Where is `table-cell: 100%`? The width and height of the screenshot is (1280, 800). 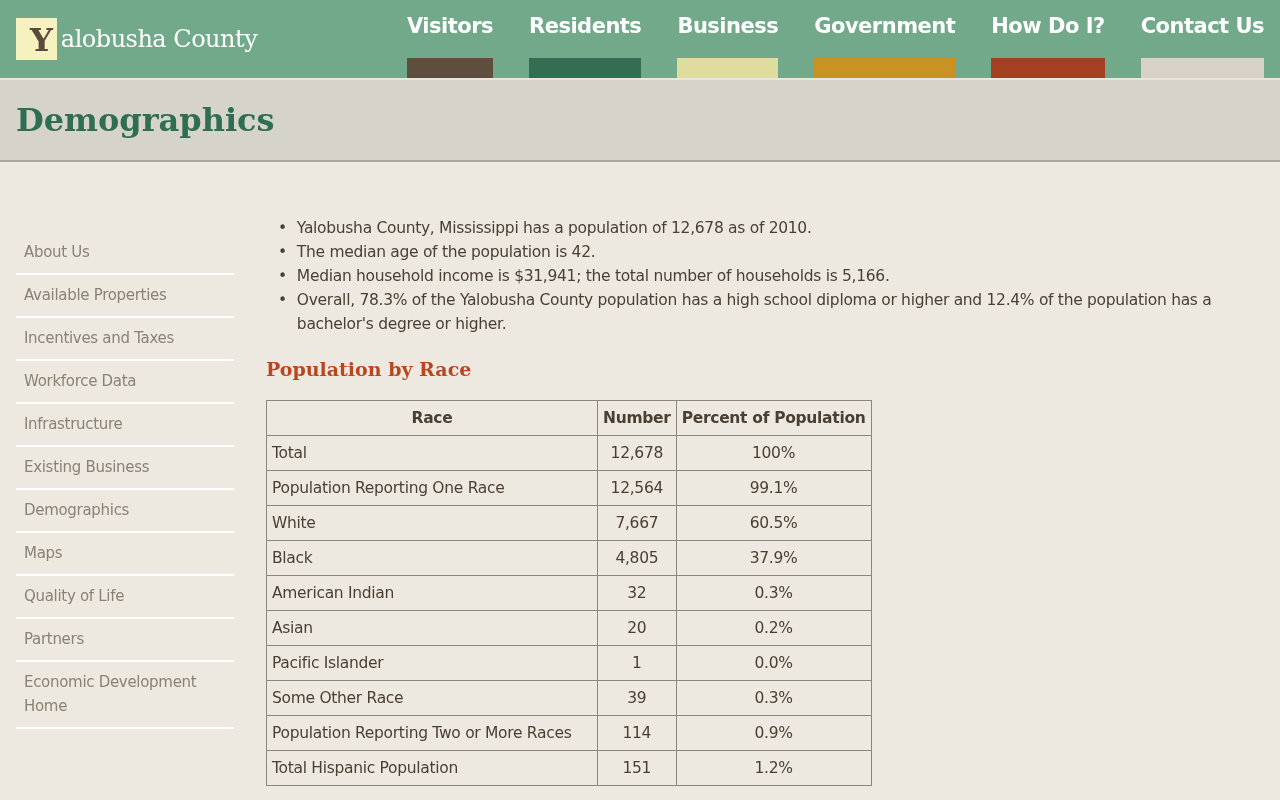
table-cell: 100% is located at coordinates (773, 453).